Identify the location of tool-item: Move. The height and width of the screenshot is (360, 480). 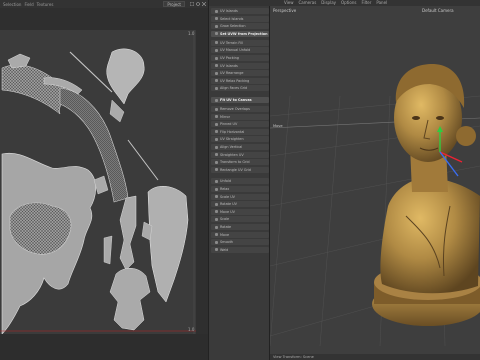
(240, 234).